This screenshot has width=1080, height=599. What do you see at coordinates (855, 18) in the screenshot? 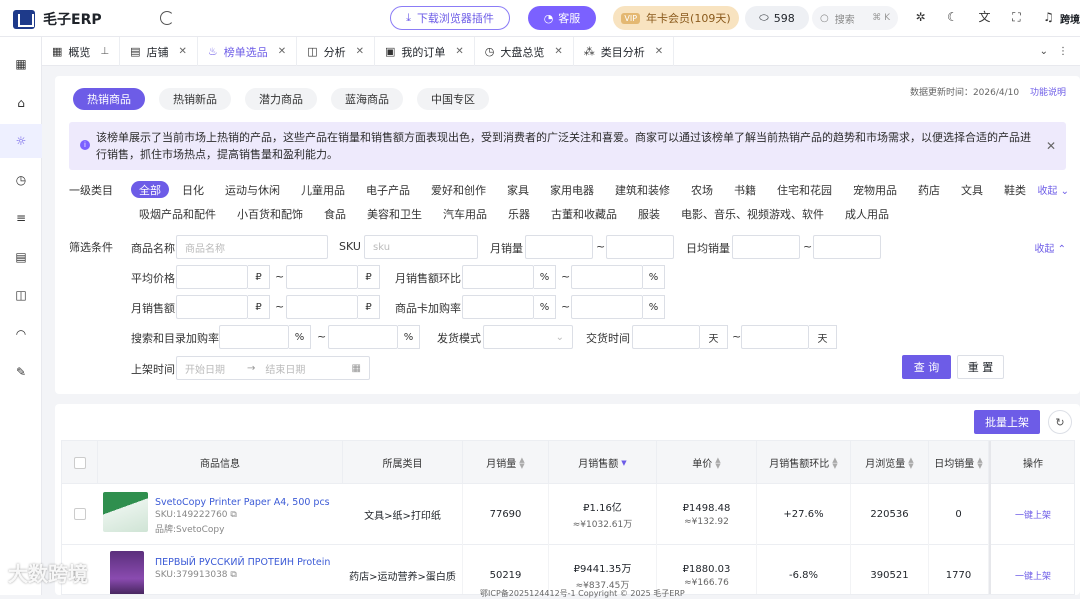
I see `global-search: ○ 搜索 ⌘ K` at bounding box center [855, 18].